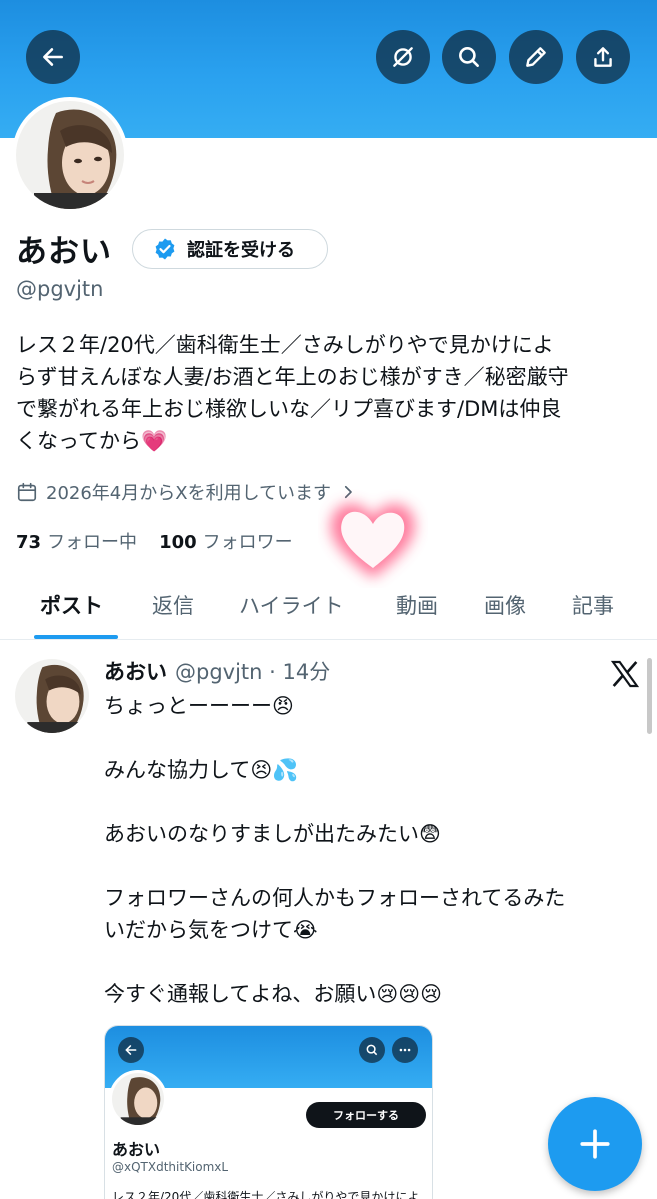 The image size is (657, 1199). I want to click on followers-link: 100 フォロワー, so click(226, 541).